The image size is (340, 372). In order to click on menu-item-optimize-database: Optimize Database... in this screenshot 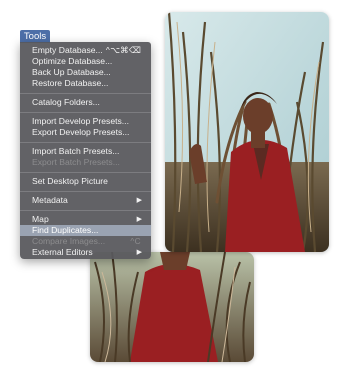, I will do `click(85, 61)`.